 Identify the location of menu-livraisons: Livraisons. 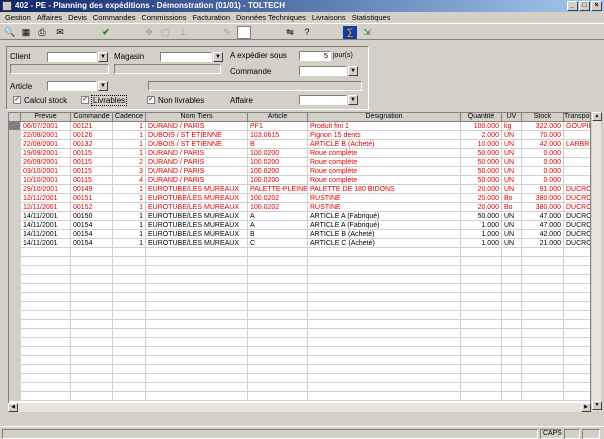
(329, 17).